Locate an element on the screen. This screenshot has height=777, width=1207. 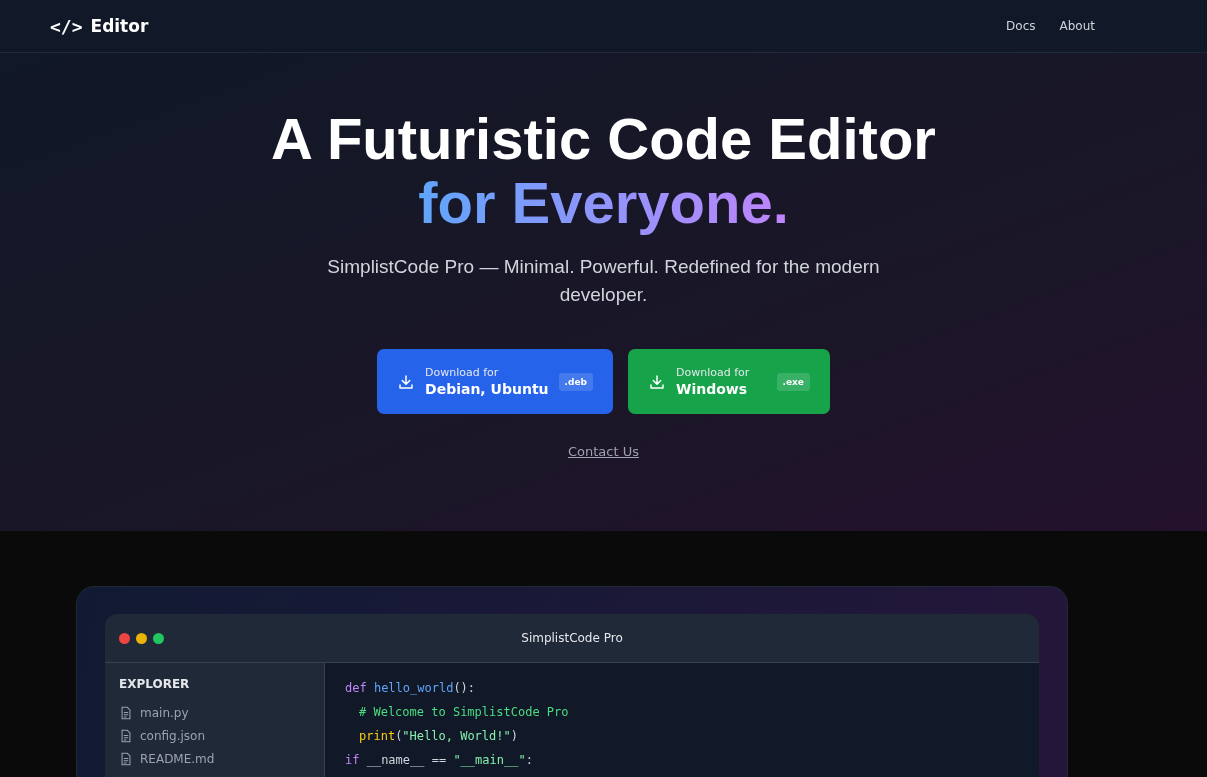
code-line: print("Hello, World!") is located at coordinates (438, 737).